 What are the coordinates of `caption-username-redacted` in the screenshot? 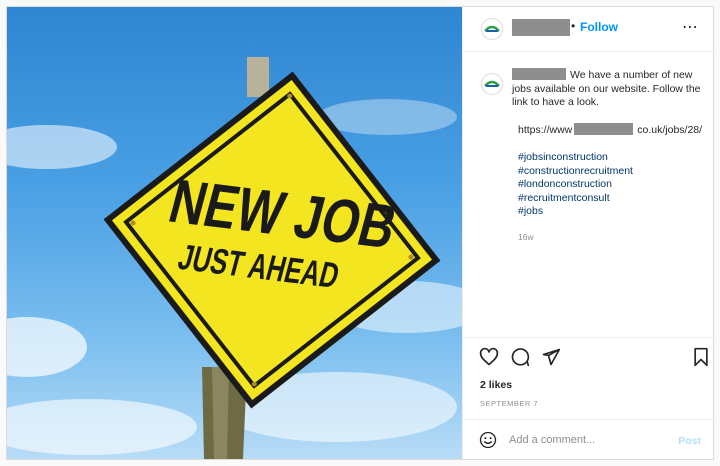 It's located at (539, 74).